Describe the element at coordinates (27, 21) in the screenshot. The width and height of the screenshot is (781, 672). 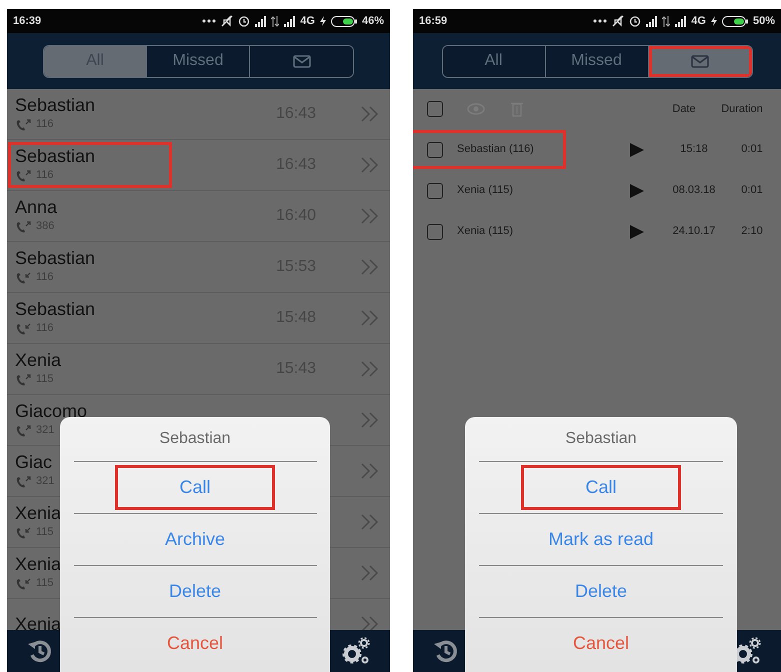
I see `status-time: 16:39` at that location.